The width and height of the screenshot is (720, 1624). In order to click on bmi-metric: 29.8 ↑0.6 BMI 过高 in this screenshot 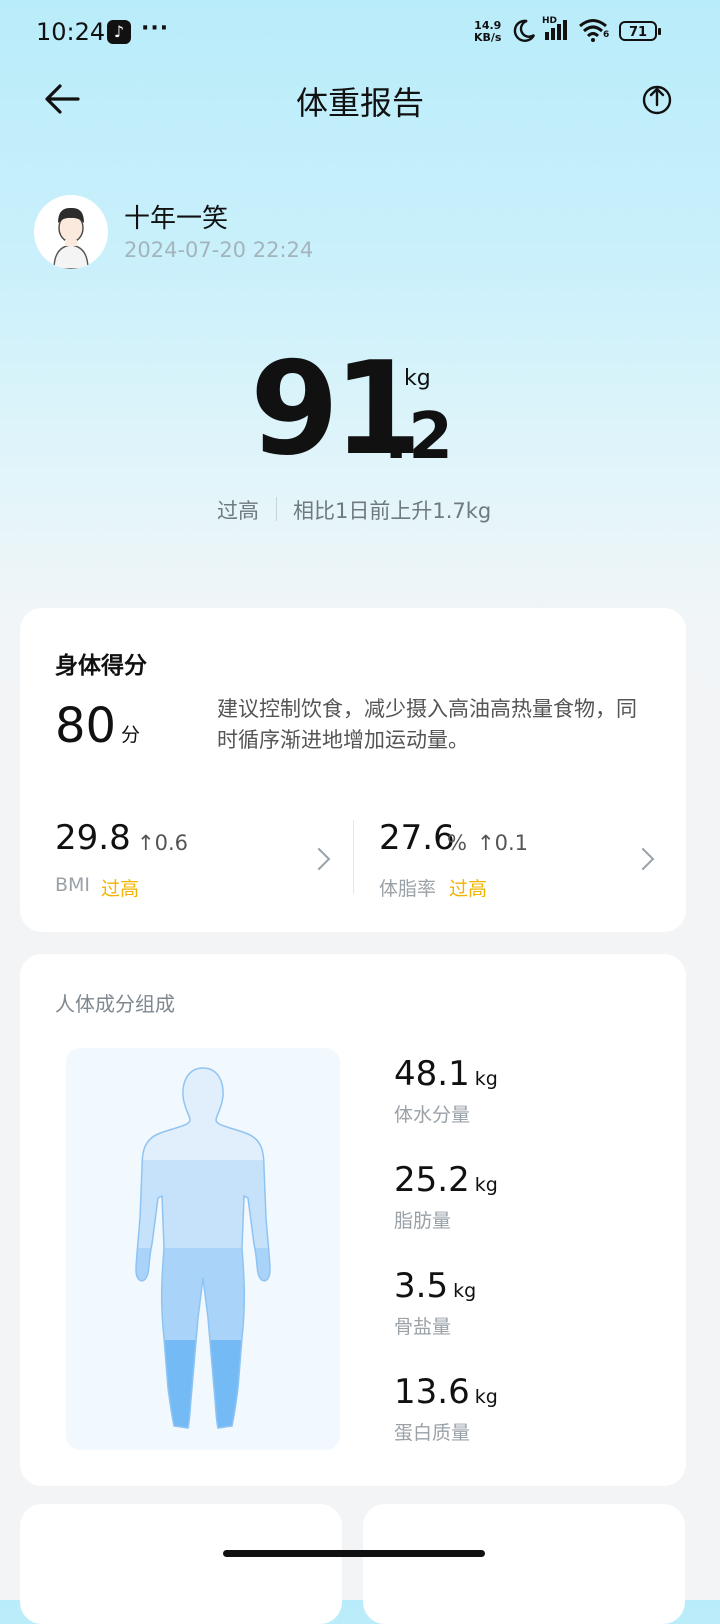, I will do `click(195, 860)`.